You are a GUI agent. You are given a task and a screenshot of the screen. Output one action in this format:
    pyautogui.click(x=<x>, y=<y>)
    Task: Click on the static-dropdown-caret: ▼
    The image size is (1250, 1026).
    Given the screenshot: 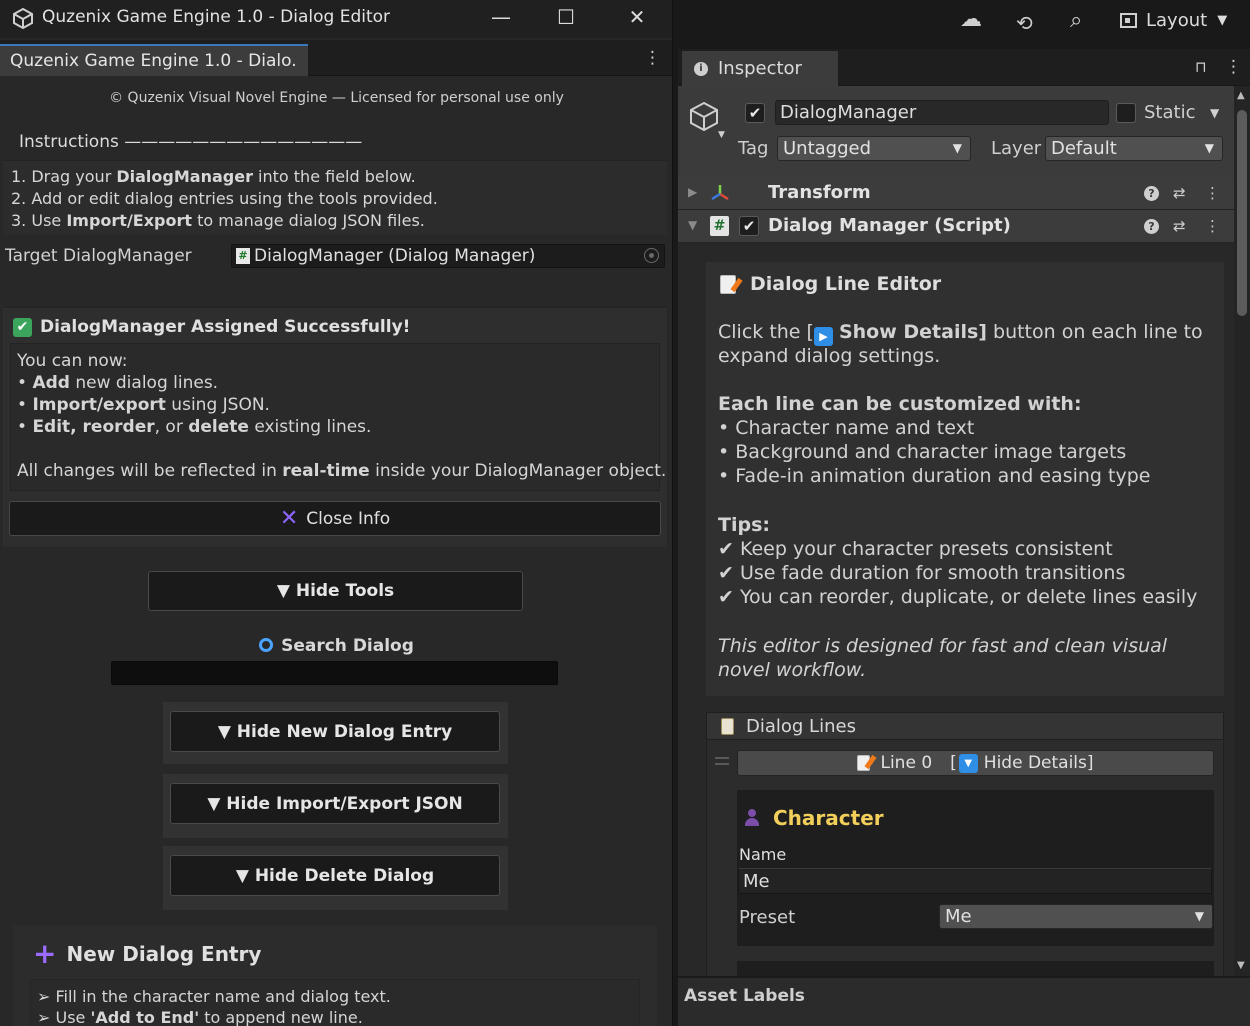 What is the action you would take?
    pyautogui.click(x=1214, y=113)
    